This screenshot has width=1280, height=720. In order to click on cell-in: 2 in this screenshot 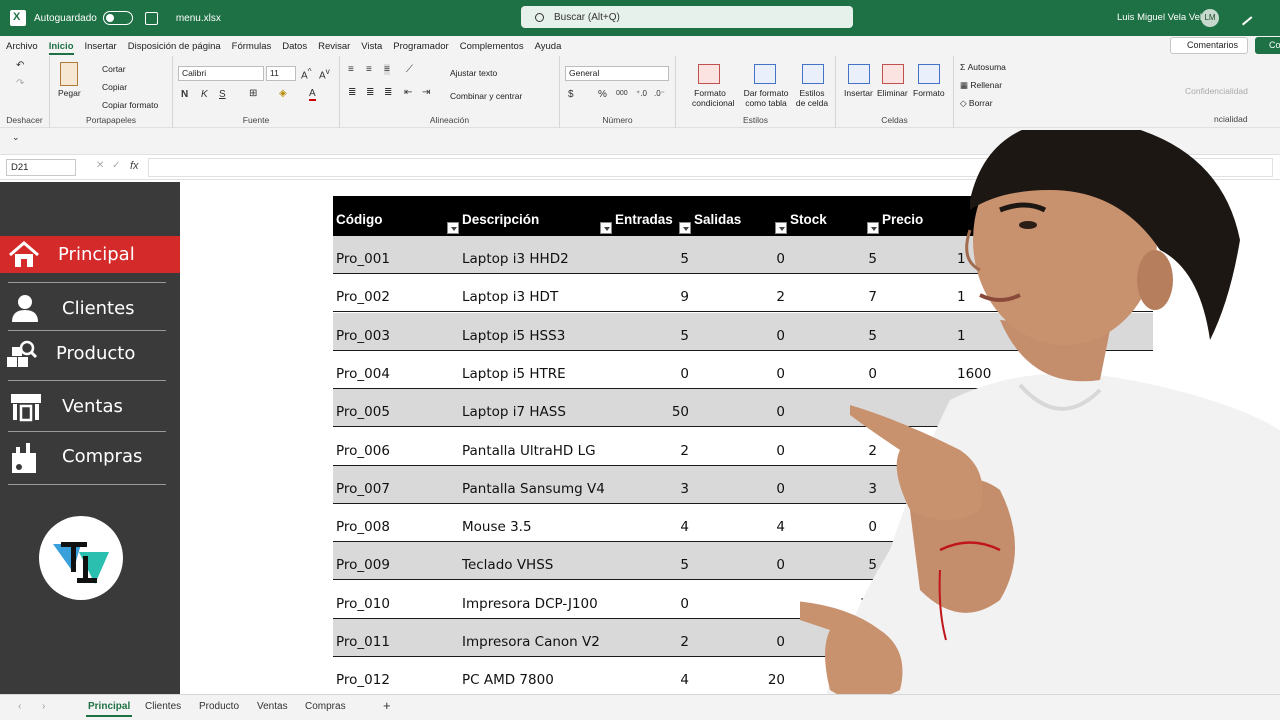, I will do `click(669, 451)`.